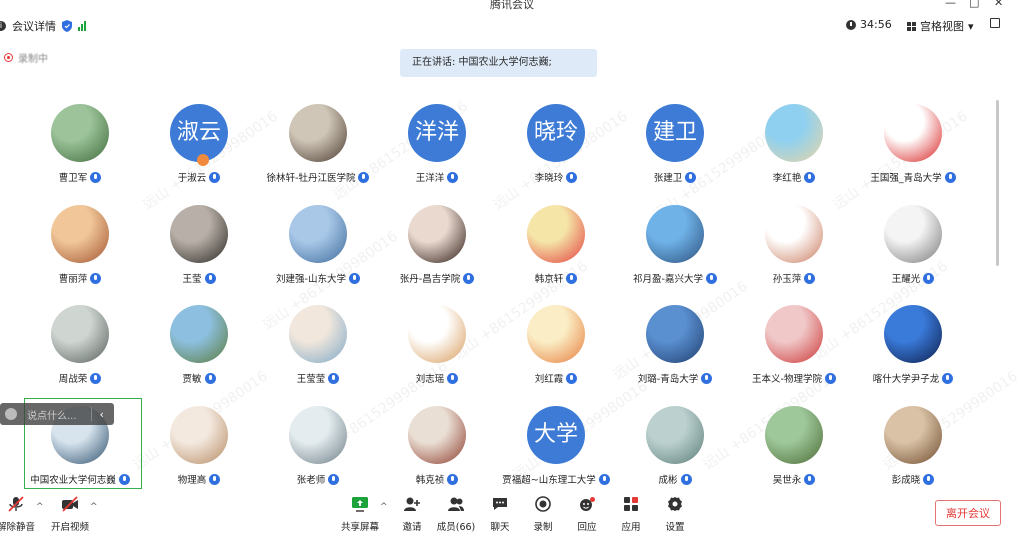  Describe the element at coordinates (556, 456) in the screenshot. I see `participant-tile: 大学 贾福超~山东理工大学` at that location.